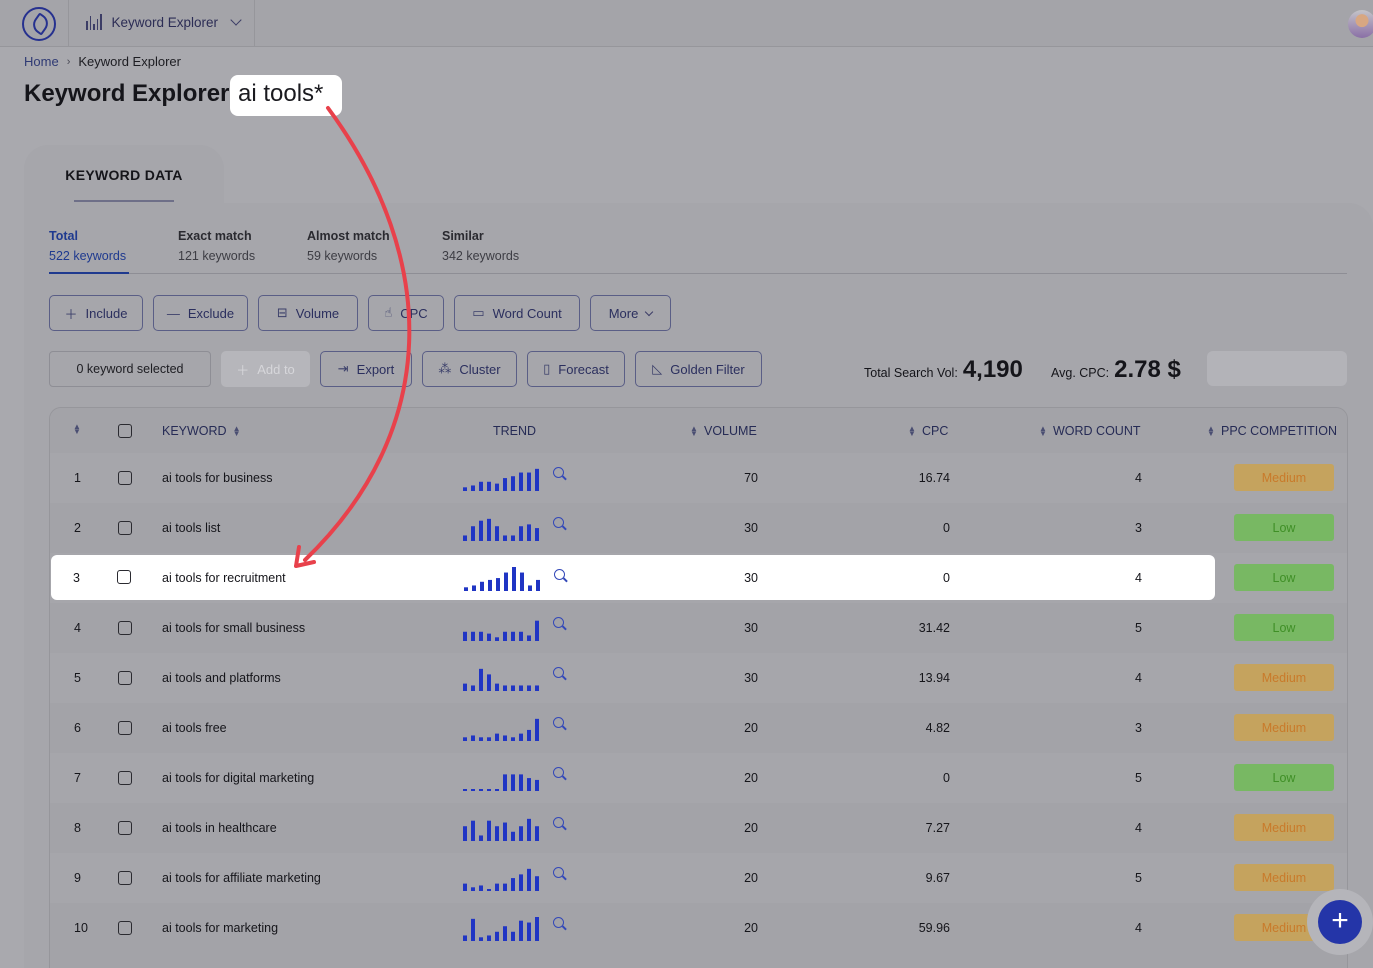 The height and width of the screenshot is (968, 1373). Describe the element at coordinates (698, 478) in the screenshot. I see `table-row: 1 ai tools for business 70 16.74 4 Medium` at that location.